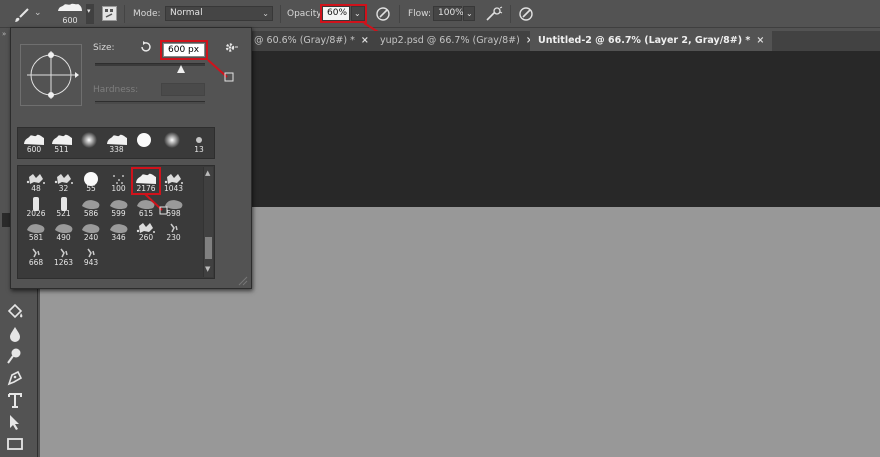 The image size is (880, 457). I want to click on brush-size-label: 338, so click(116, 149).